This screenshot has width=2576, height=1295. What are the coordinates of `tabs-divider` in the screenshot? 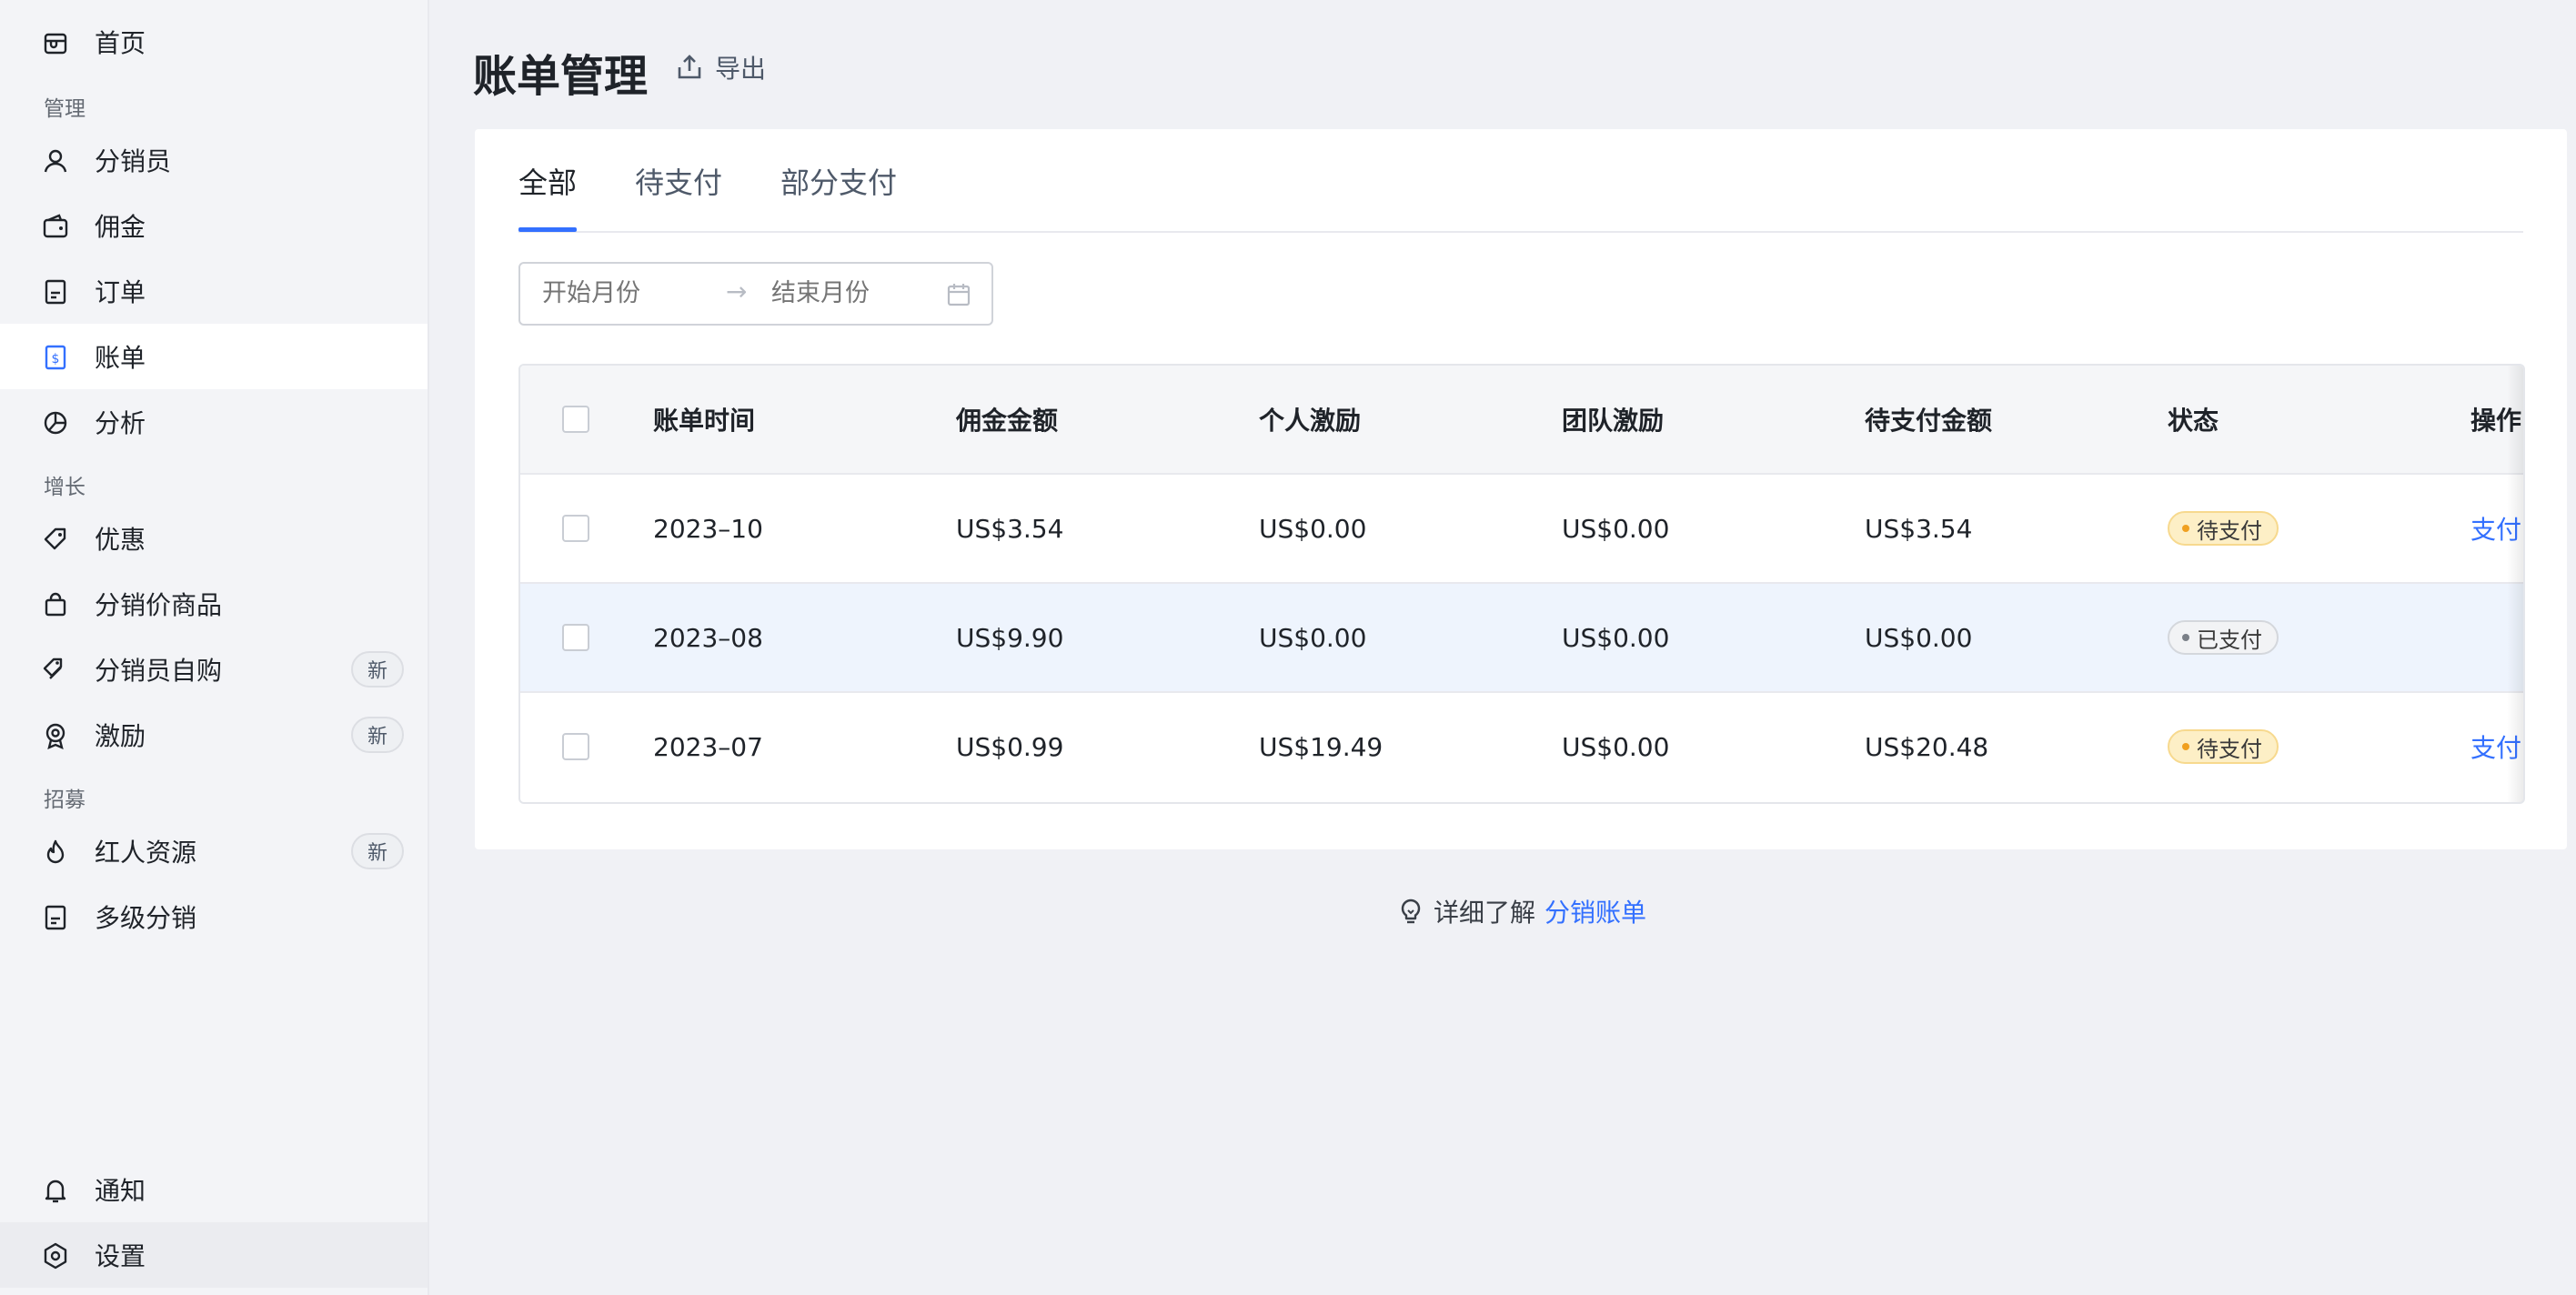 It's located at (1520, 232).